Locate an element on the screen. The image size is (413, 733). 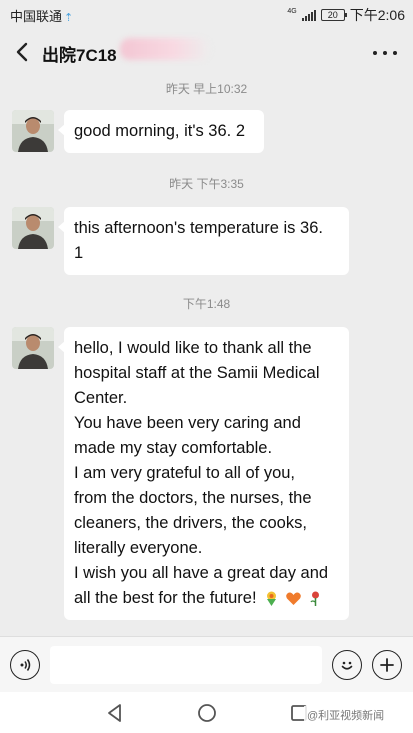
system-nav-bar: @利亚视频新闻 is located at coordinates (206, 712).